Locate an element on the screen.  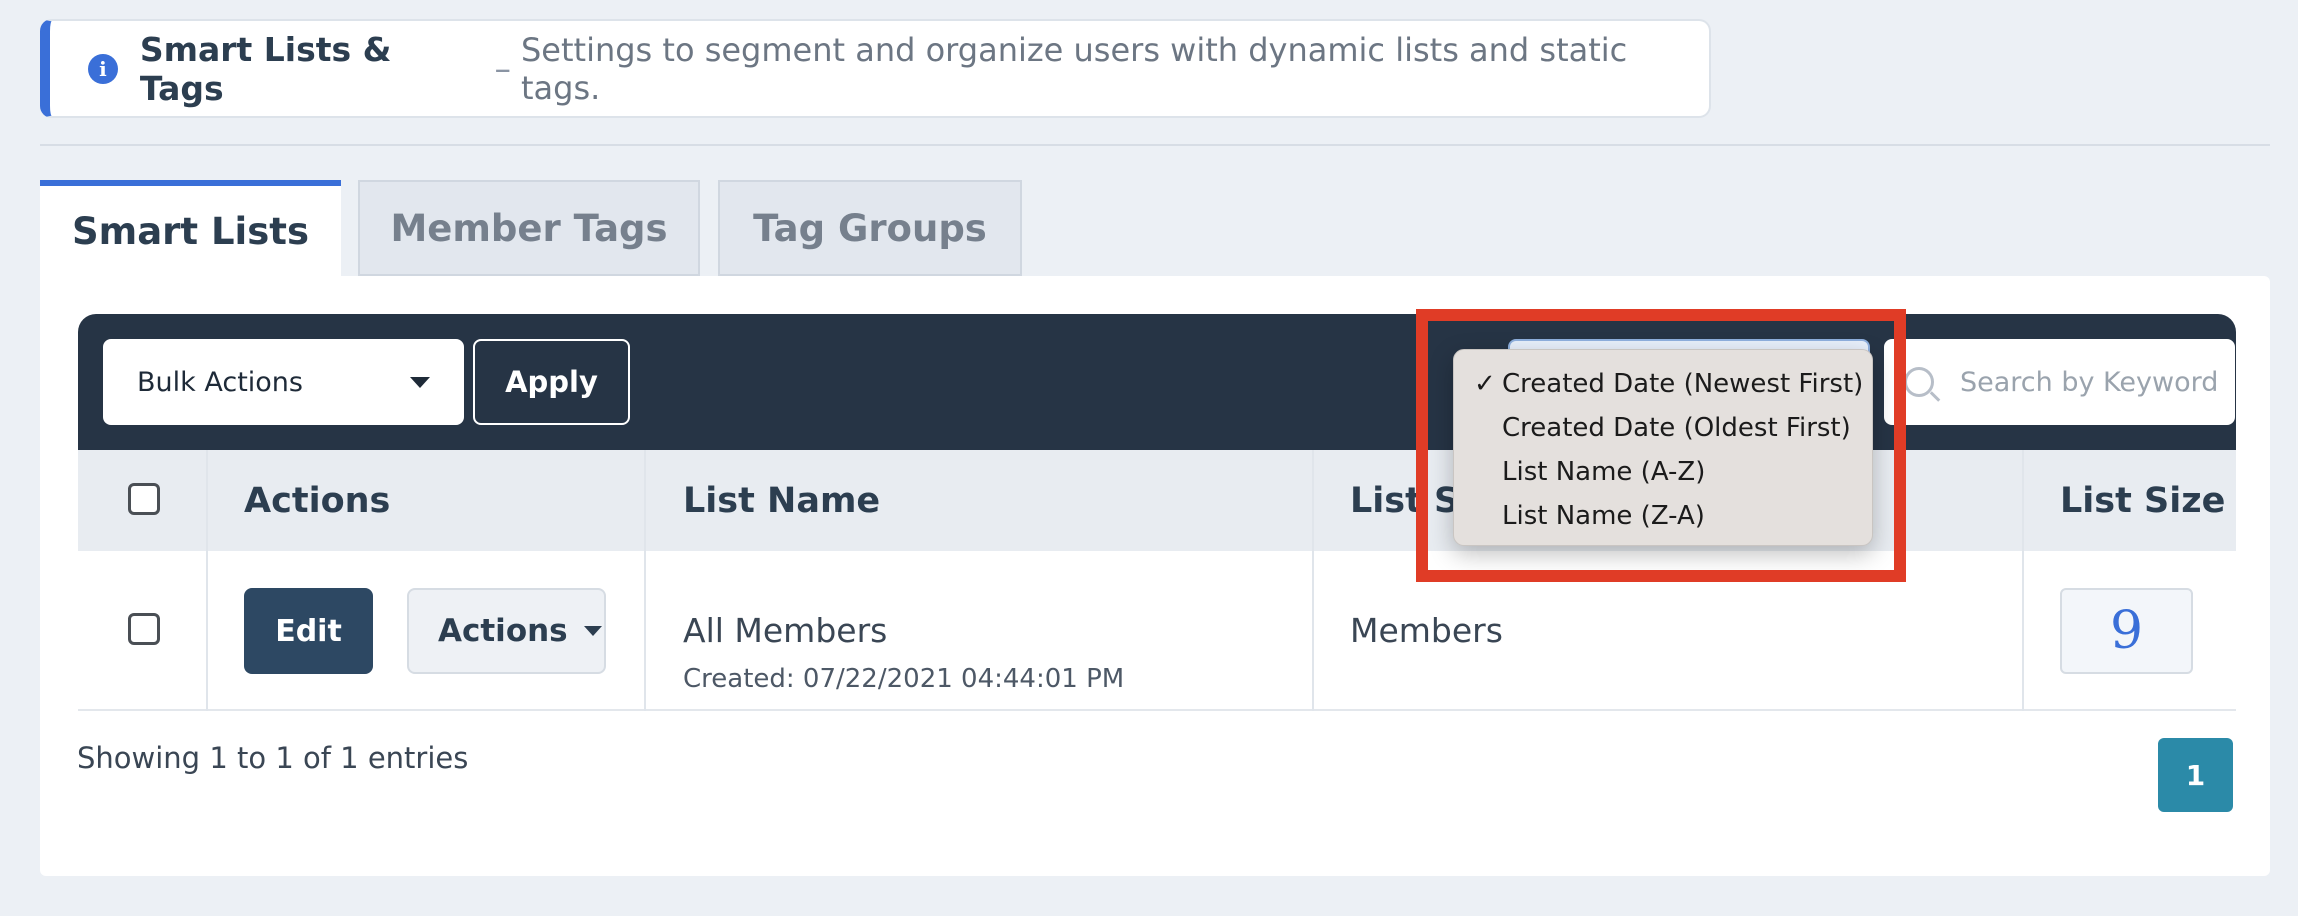
select-all-checkbox is located at coordinates (144, 499).